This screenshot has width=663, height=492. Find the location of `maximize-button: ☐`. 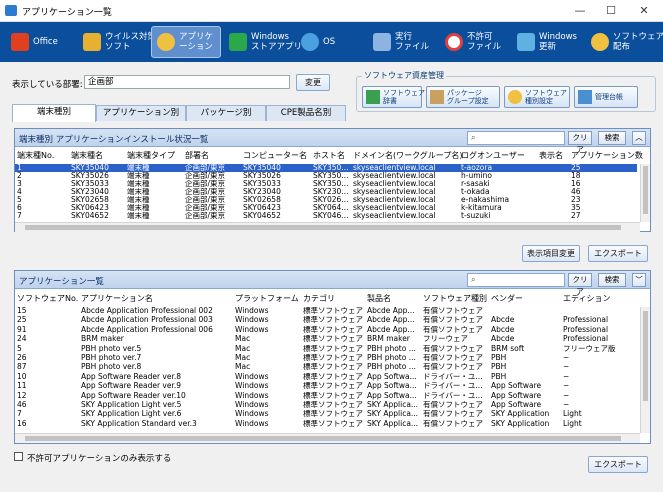

maximize-button: ☐ is located at coordinates (611, 11).